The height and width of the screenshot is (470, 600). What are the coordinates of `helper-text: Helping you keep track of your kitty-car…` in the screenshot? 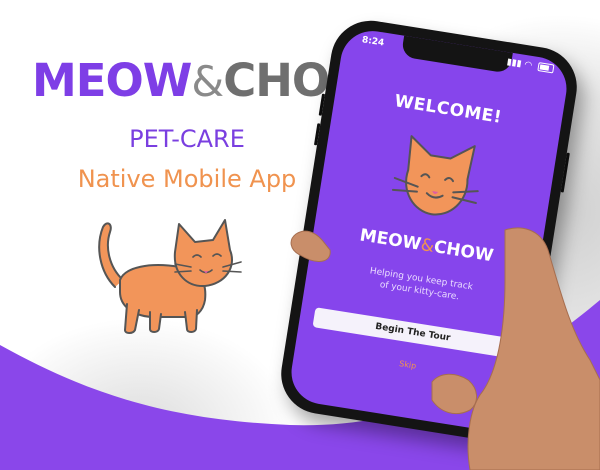 It's located at (421, 285).